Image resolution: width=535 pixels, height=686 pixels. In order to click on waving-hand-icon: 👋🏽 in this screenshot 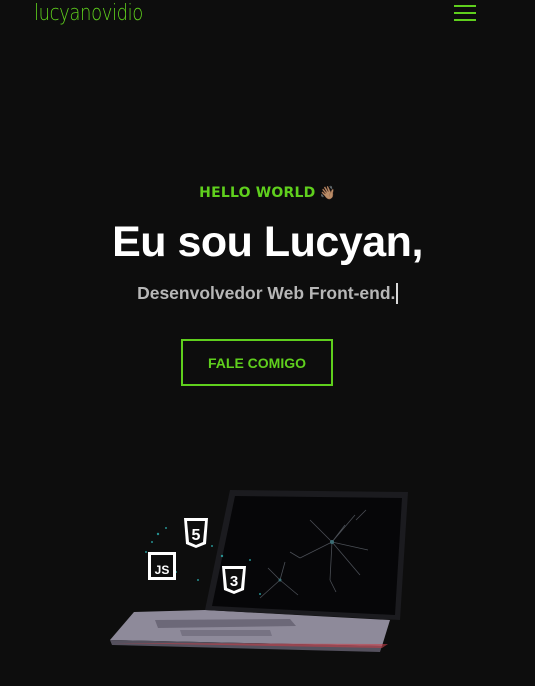, I will do `click(327, 193)`.